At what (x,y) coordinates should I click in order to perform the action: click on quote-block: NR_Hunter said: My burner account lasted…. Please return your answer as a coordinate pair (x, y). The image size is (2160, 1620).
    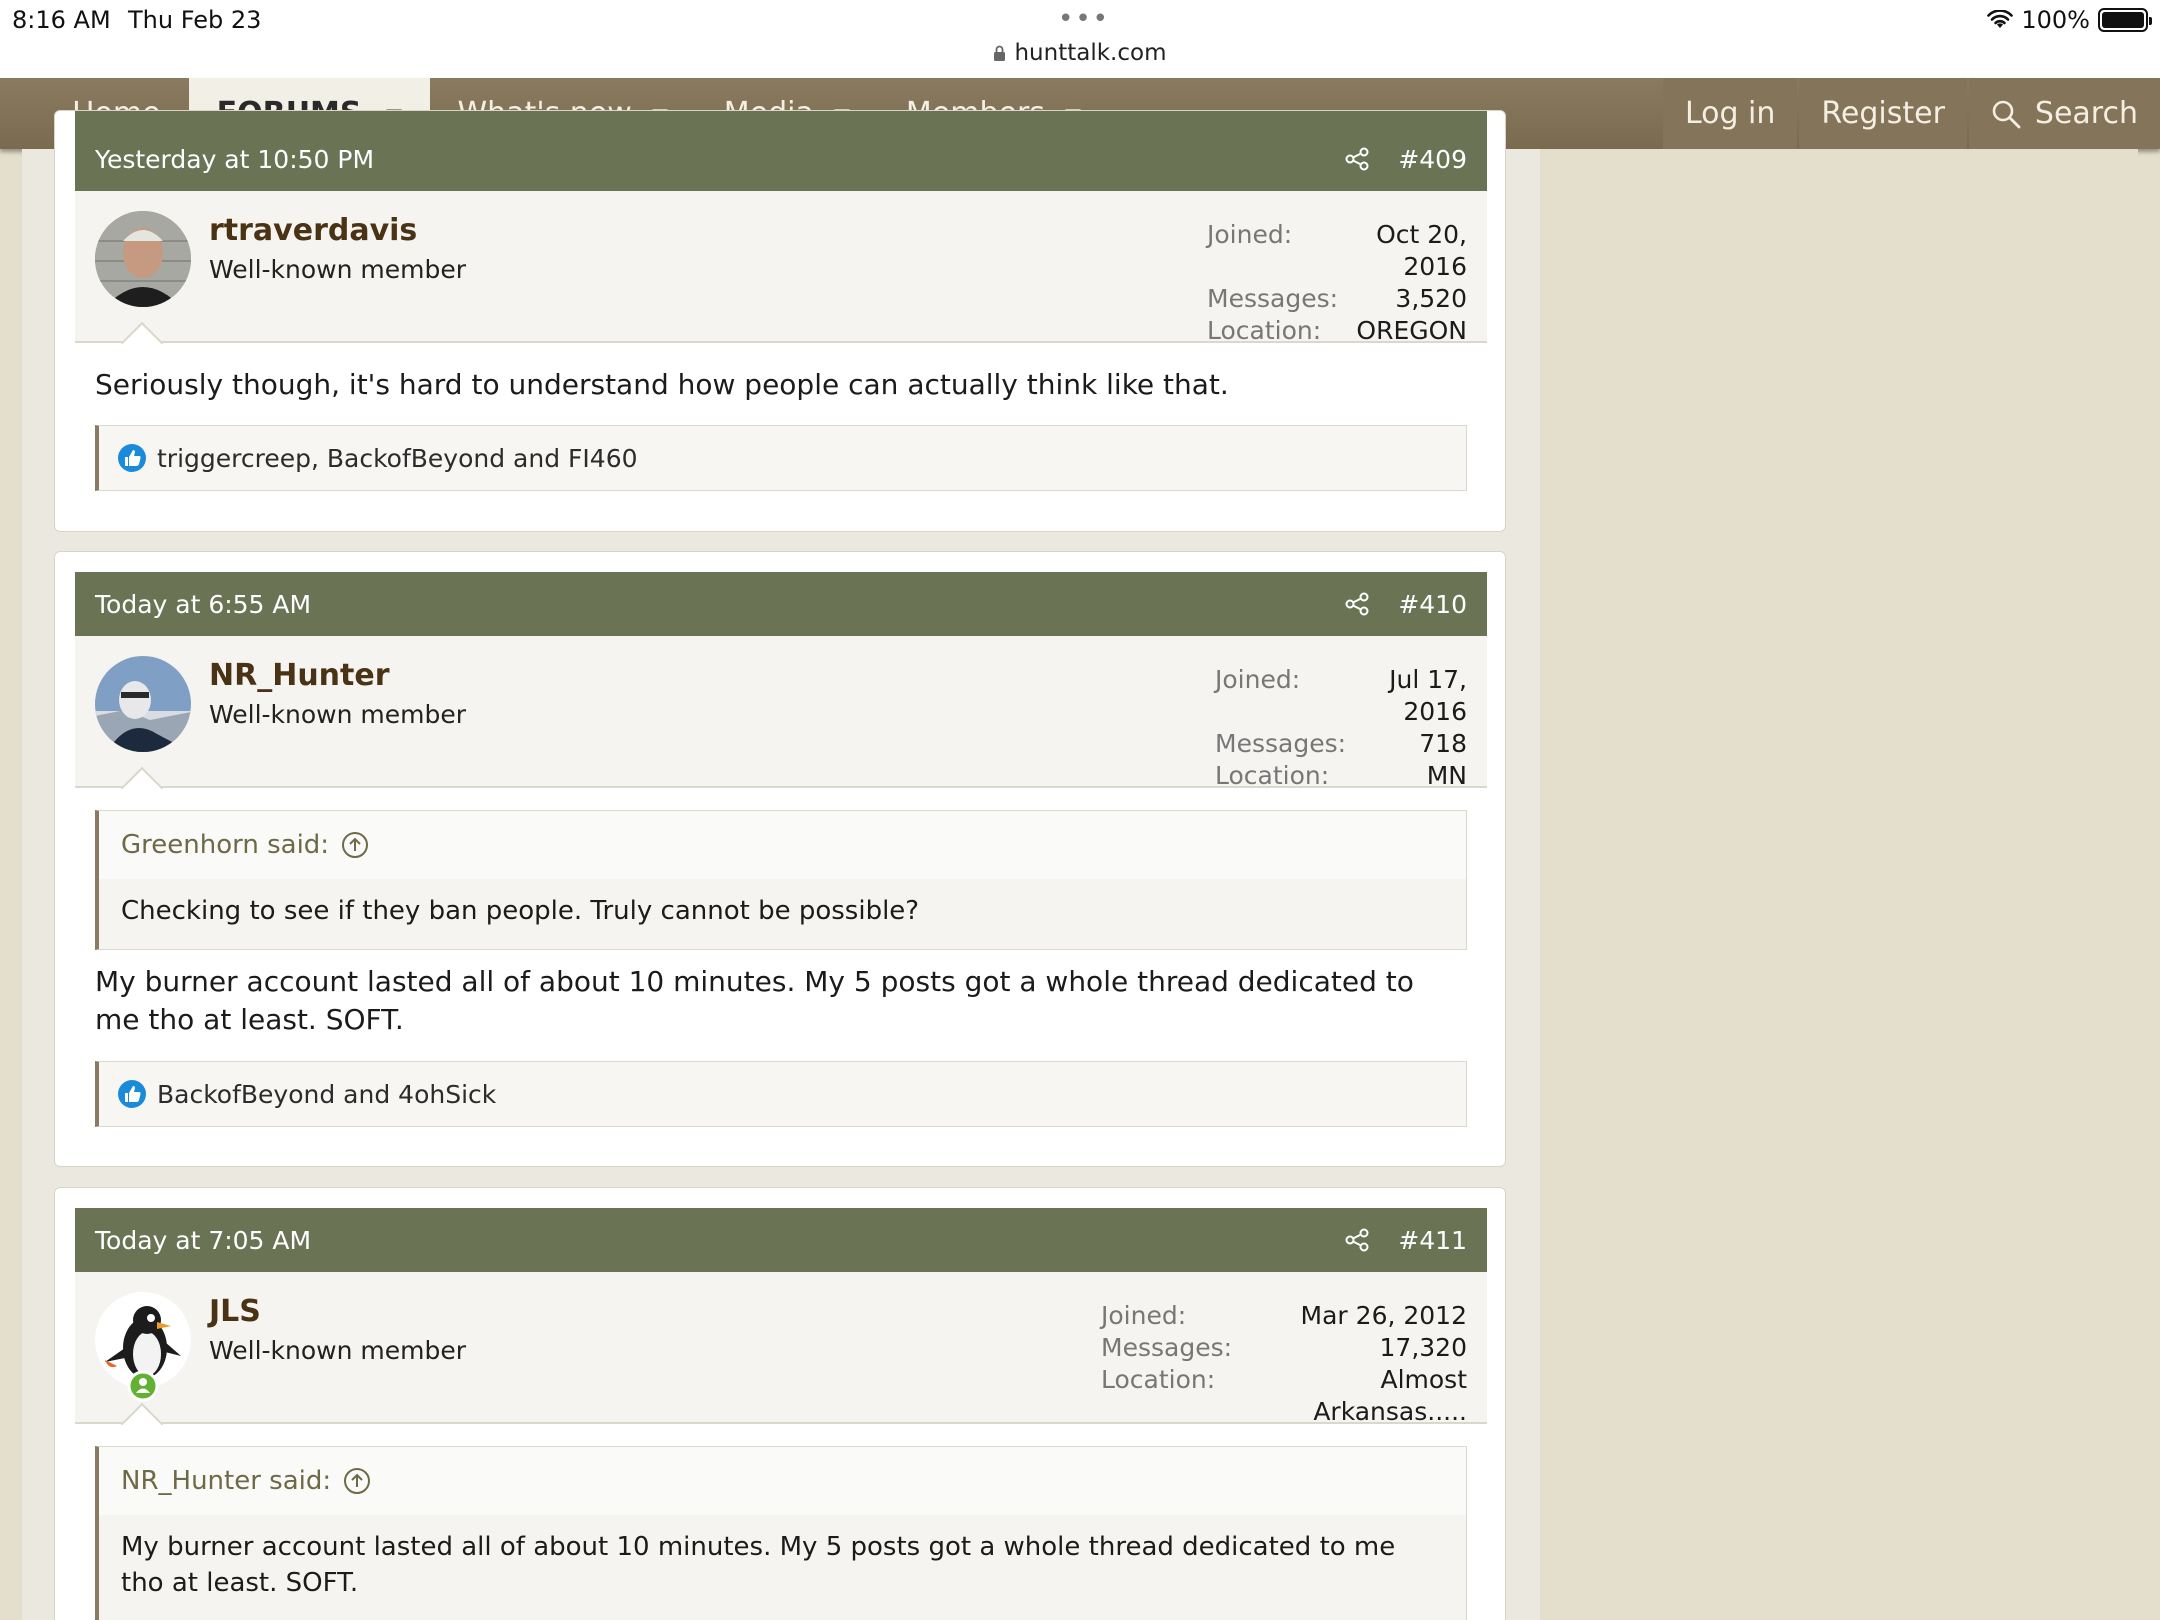
    Looking at the image, I should click on (781, 1533).